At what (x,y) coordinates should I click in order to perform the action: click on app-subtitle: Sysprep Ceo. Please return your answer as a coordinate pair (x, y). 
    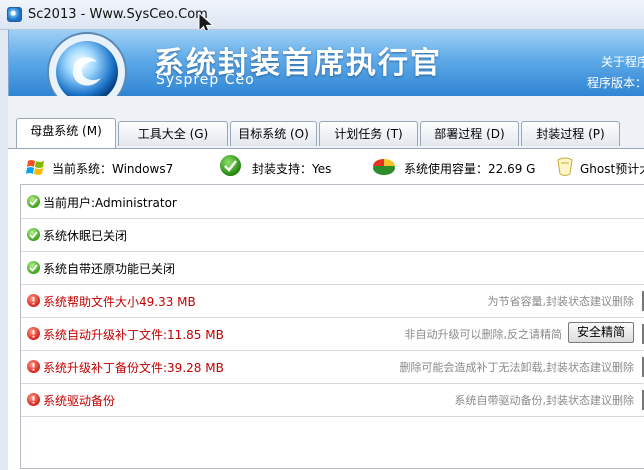
    Looking at the image, I should click on (205, 80).